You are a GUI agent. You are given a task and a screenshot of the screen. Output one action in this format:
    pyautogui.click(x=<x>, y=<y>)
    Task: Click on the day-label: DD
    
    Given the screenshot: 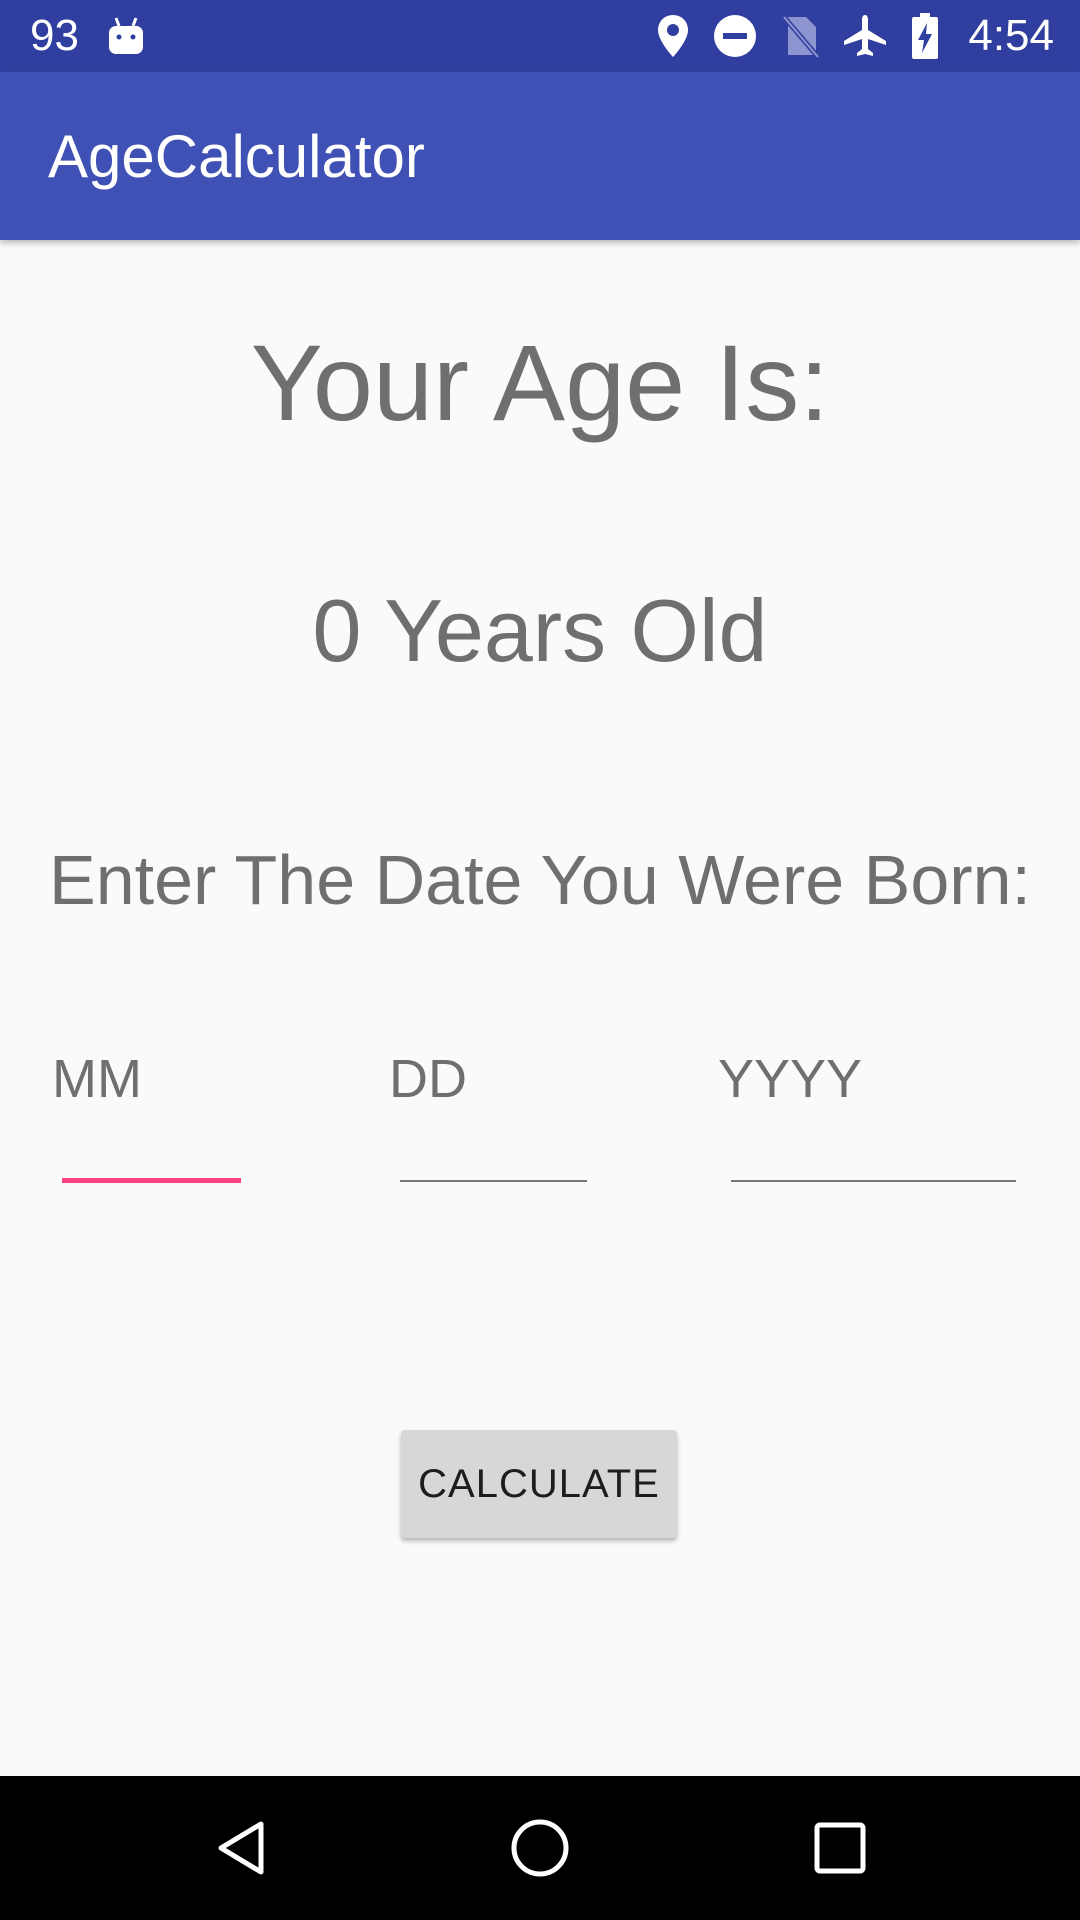 What is the action you would take?
    pyautogui.click(x=428, y=1079)
    